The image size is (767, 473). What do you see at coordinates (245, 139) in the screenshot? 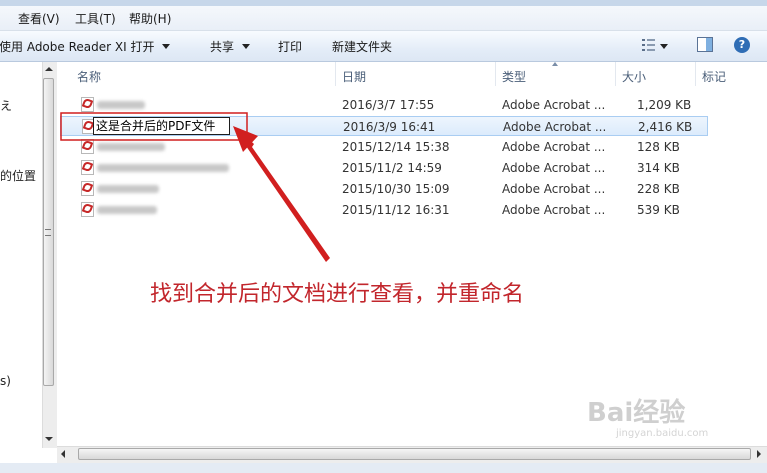
I see `arrow-head-icon` at bounding box center [245, 139].